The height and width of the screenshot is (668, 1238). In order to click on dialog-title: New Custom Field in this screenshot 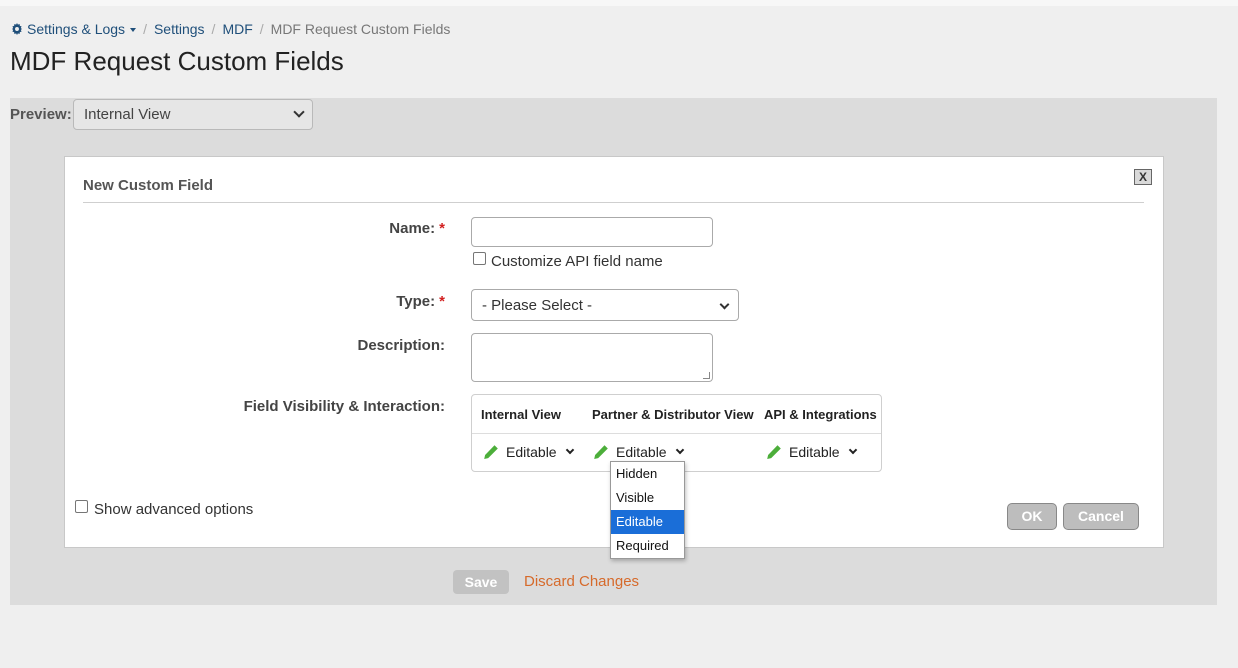, I will do `click(148, 185)`.